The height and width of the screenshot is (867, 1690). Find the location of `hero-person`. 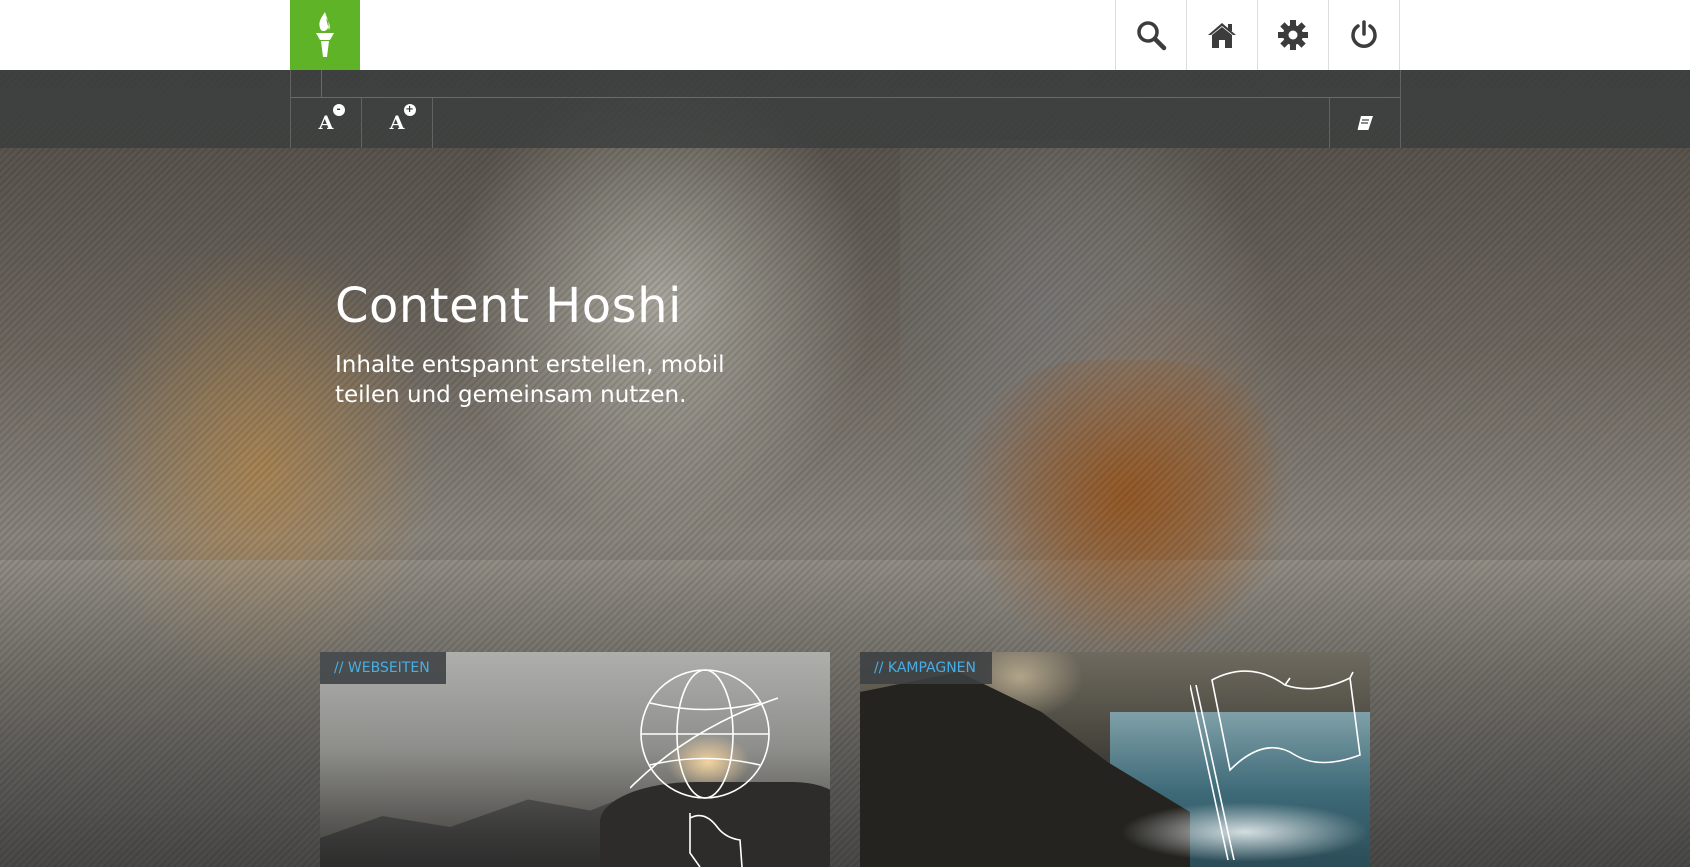

hero-person is located at coordinates (1080, 395).